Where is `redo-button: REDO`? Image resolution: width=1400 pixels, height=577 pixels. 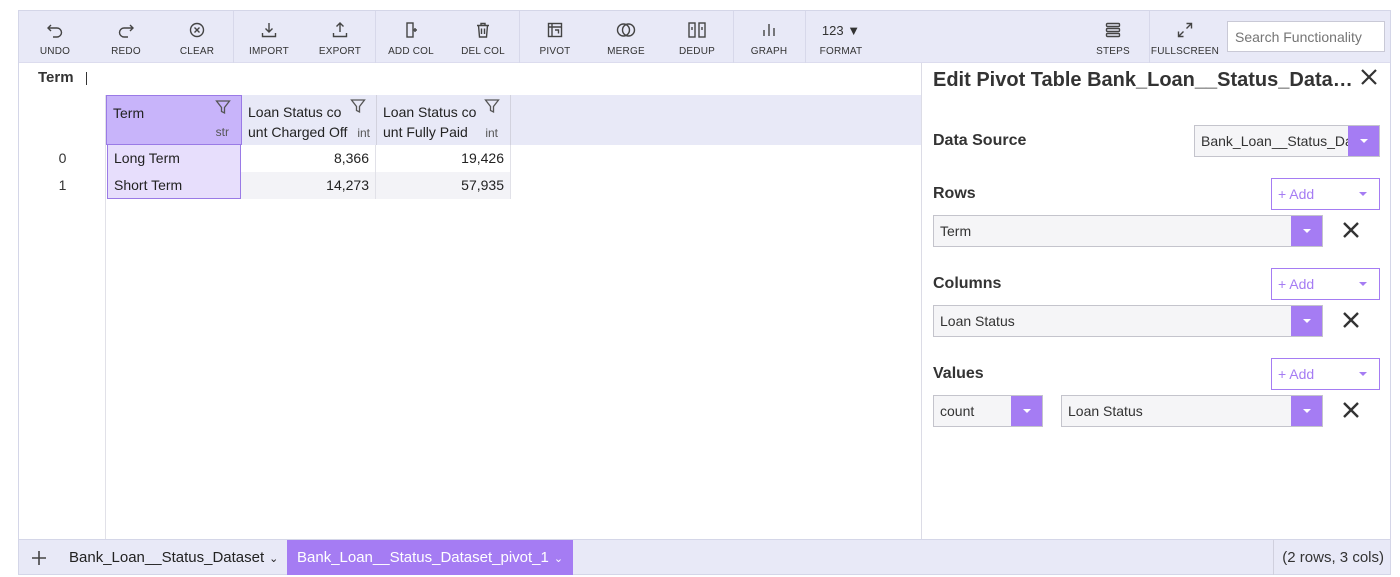
redo-button: REDO is located at coordinates (126, 37).